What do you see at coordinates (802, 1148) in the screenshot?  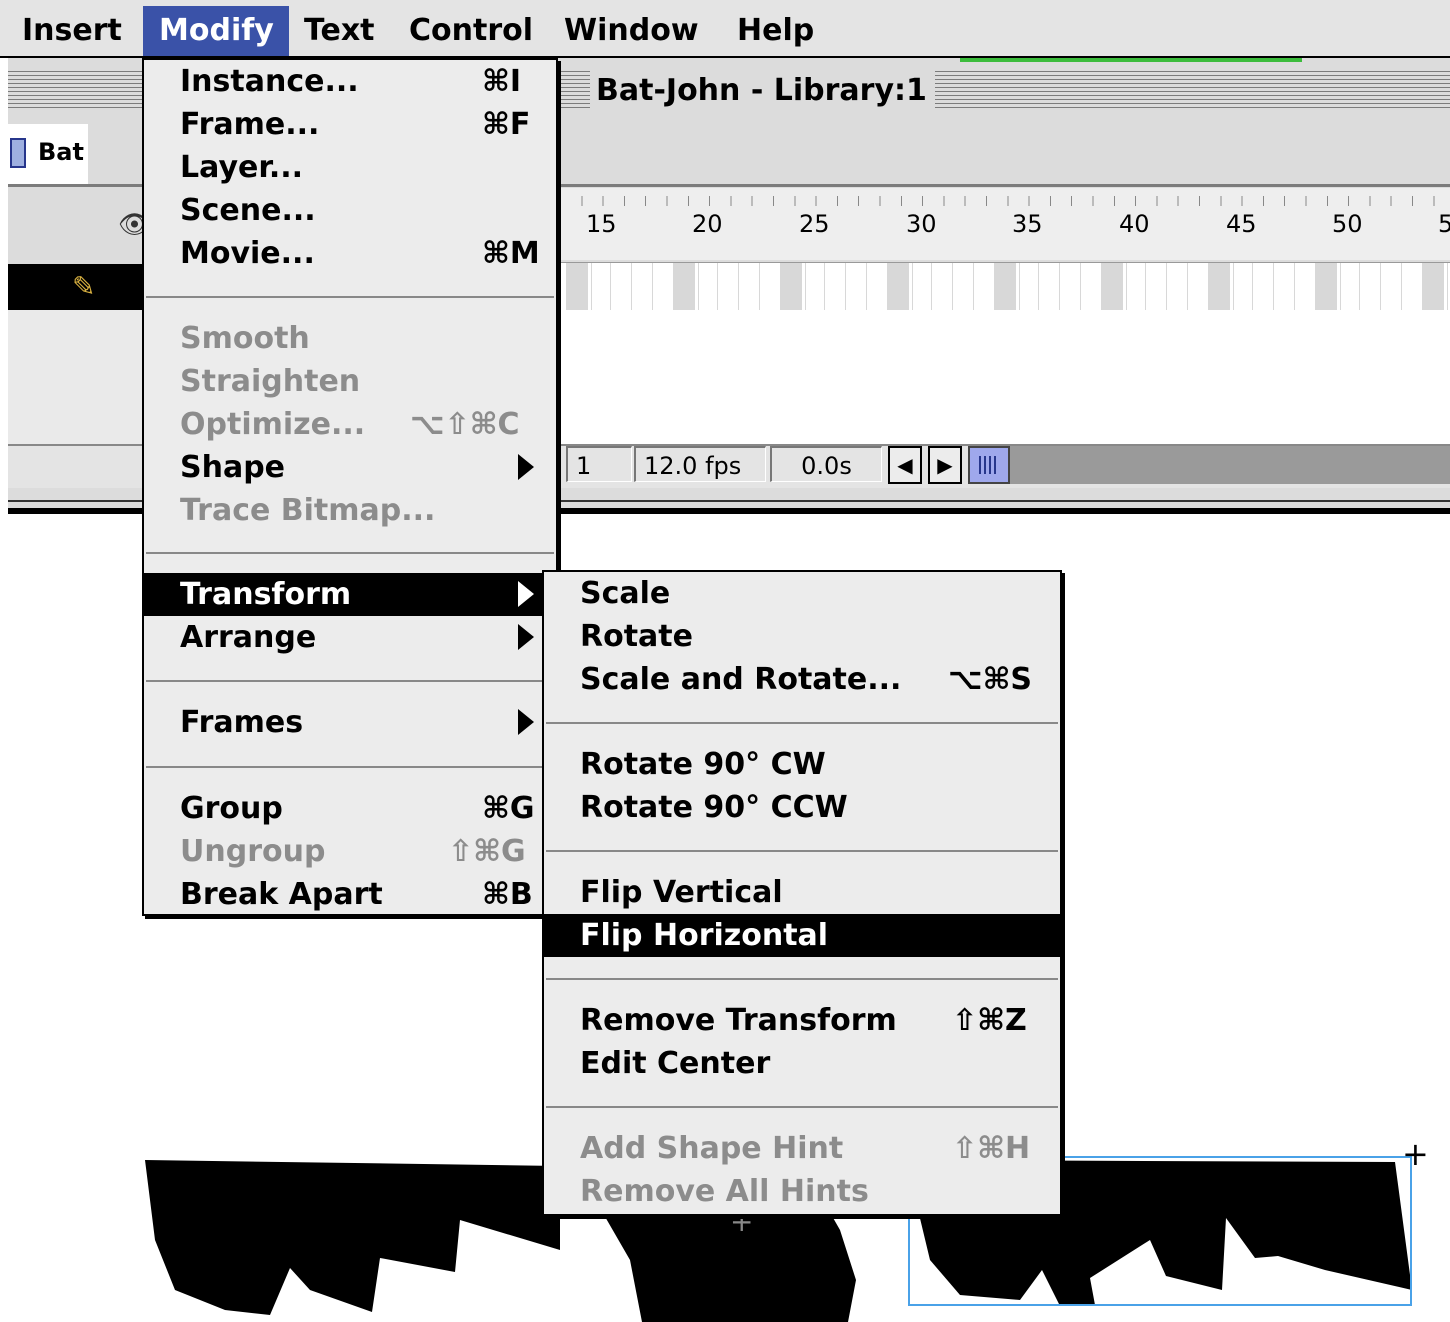 I see `menu-item-add-shape-hint: Add Shape Hint ⇧⌘H` at bounding box center [802, 1148].